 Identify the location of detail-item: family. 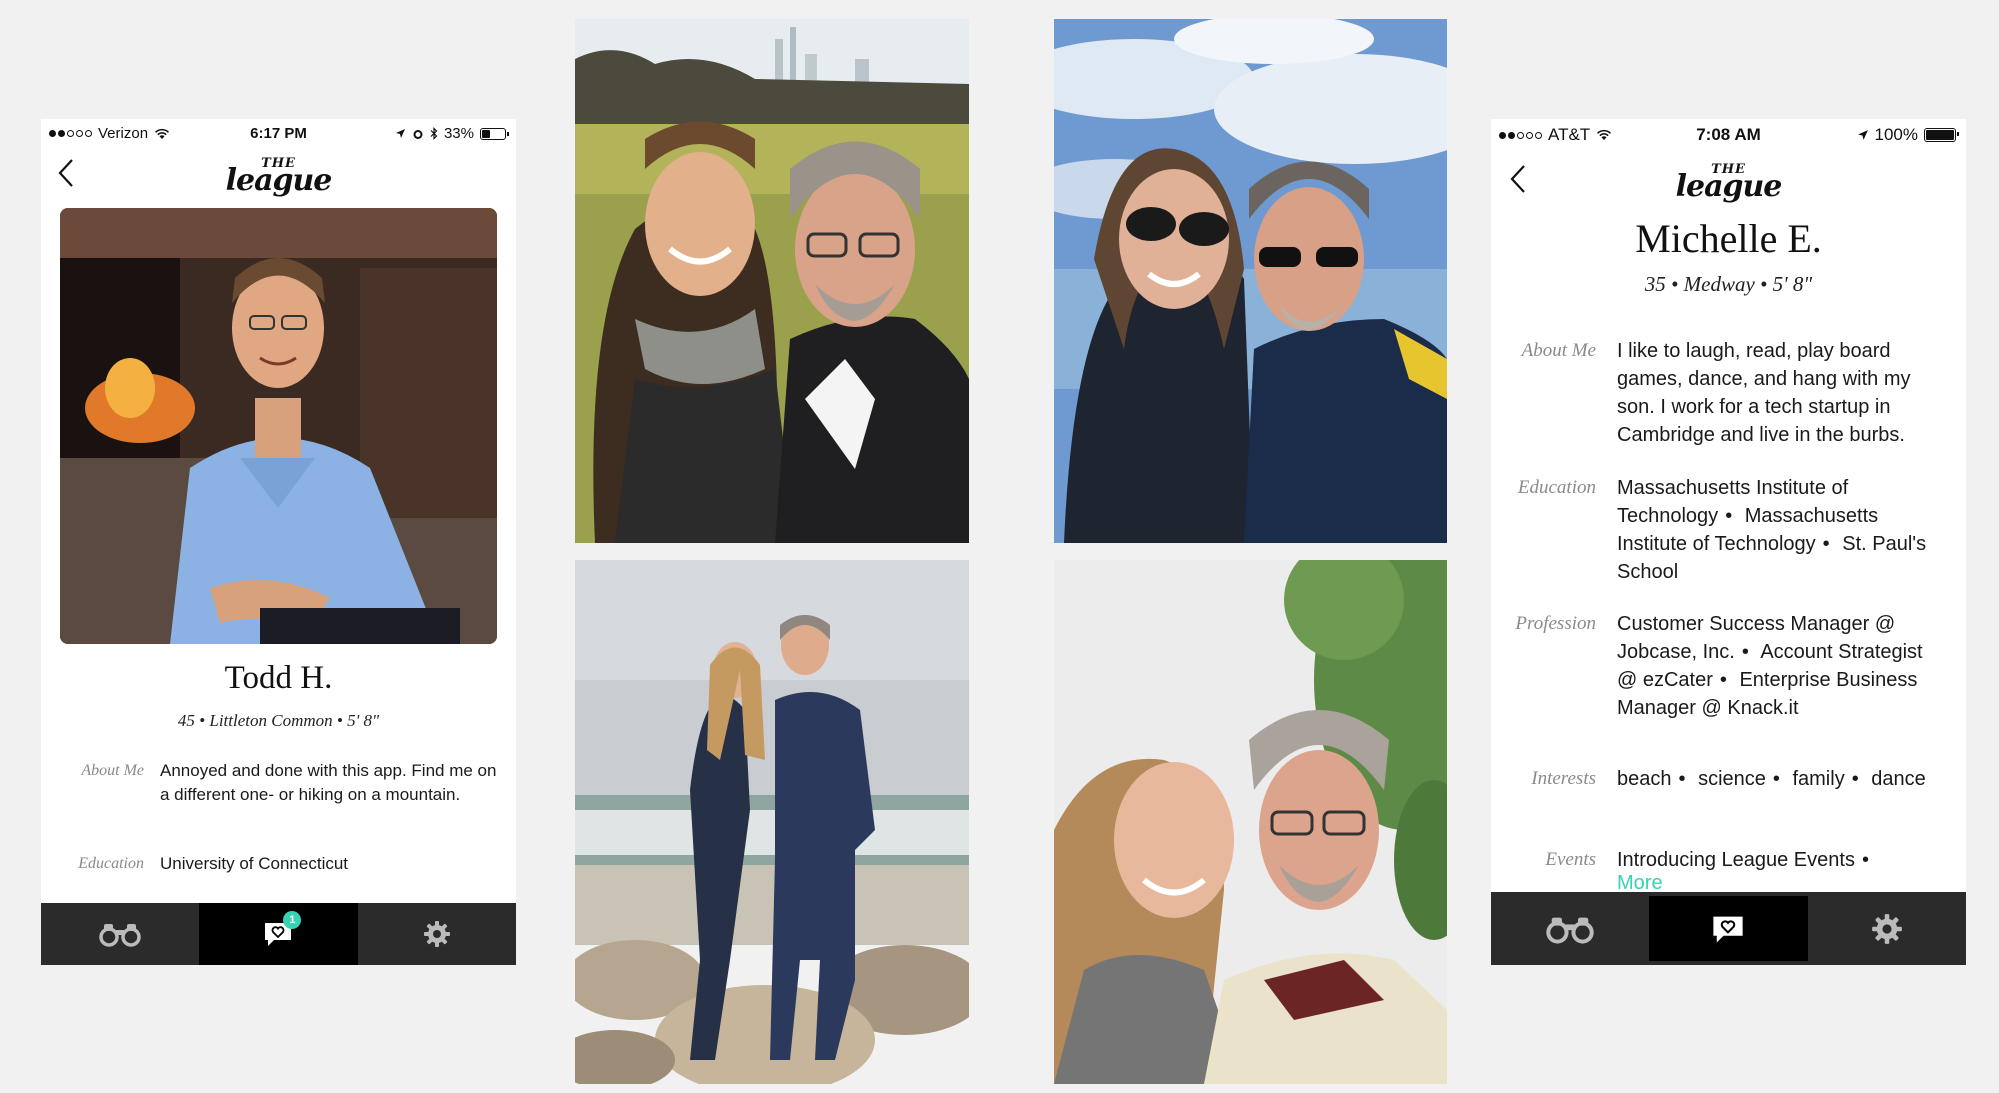
(1818, 779).